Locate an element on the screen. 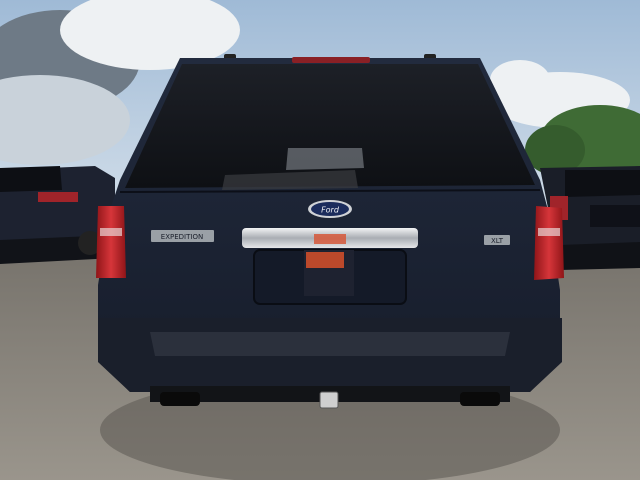  ford-oval-badge: Ford is located at coordinates (330, 209).